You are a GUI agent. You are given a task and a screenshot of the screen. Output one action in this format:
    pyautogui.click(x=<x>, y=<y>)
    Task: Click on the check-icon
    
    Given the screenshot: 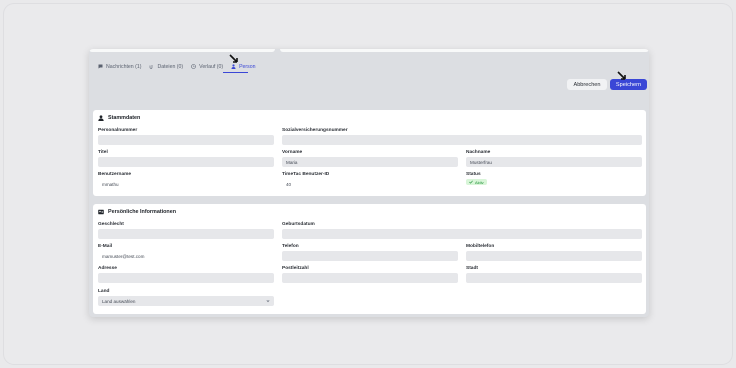 What is the action you would take?
    pyautogui.click(x=471, y=182)
    